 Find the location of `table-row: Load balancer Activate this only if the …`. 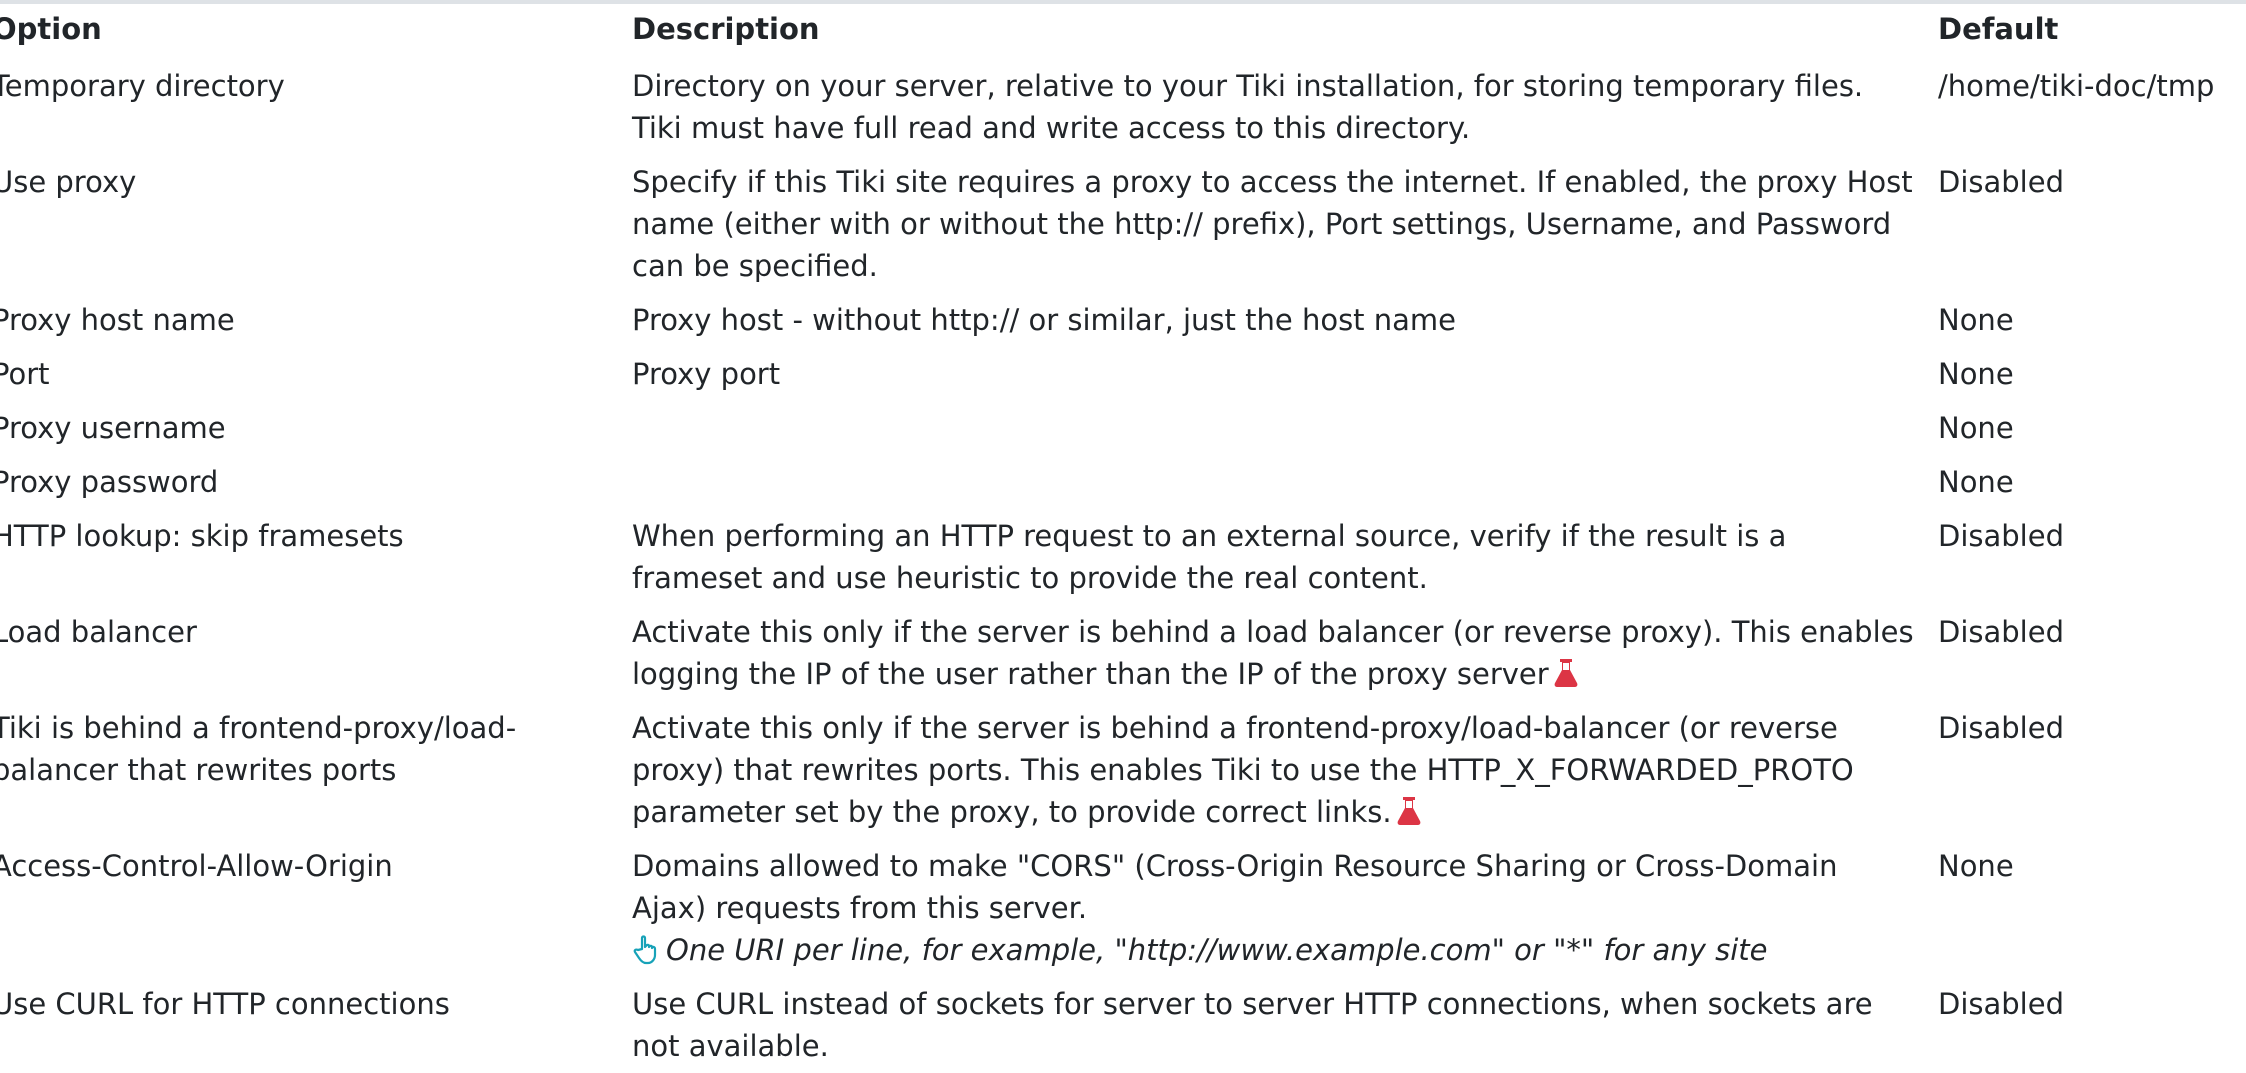

table-row: Load balancer Activate this only if the … is located at coordinates (1123, 653).